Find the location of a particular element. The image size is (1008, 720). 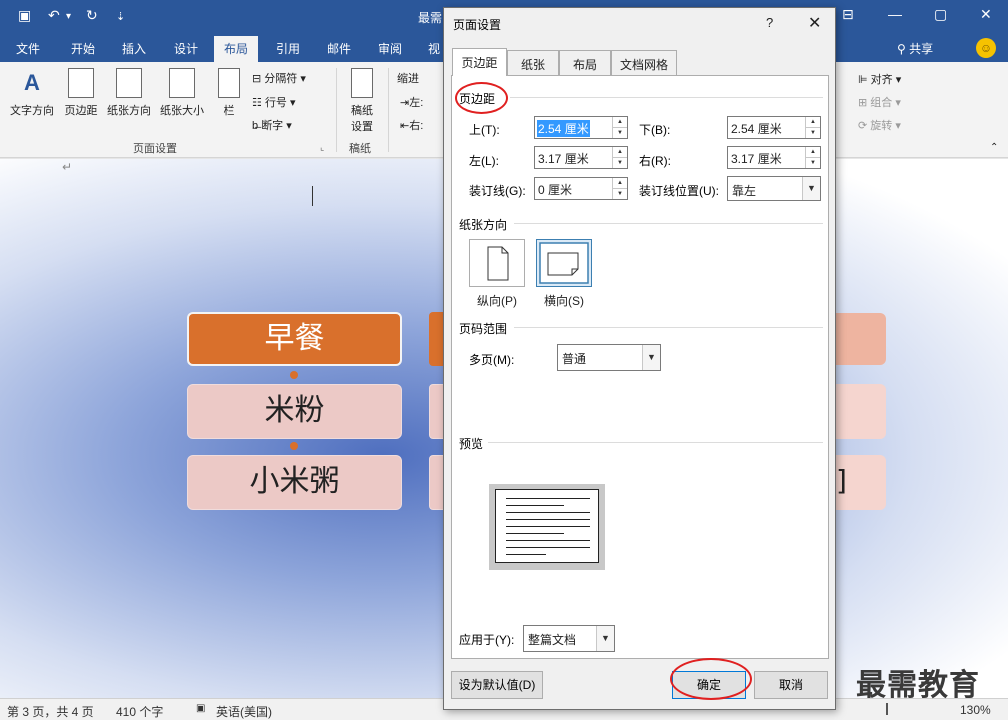

size-button: 纸张大小 is located at coordinates (182, 93).